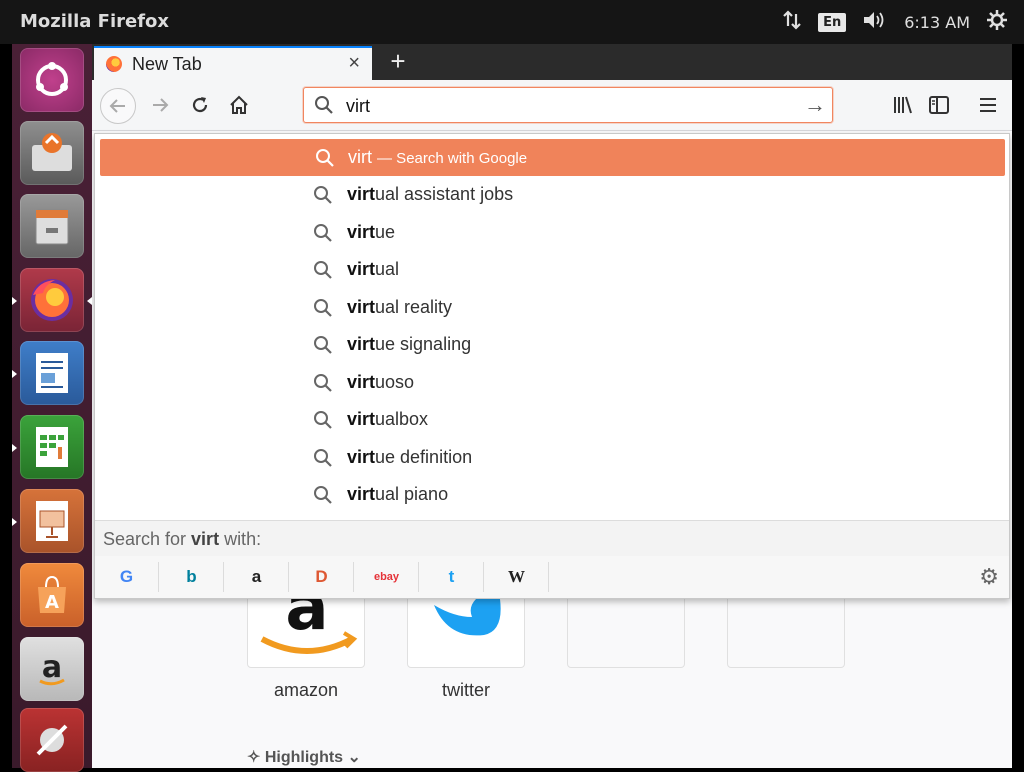 This screenshot has width=1024, height=772. What do you see at coordinates (52, 300) in the screenshot?
I see `firefox-icon` at bounding box center [52, 300].